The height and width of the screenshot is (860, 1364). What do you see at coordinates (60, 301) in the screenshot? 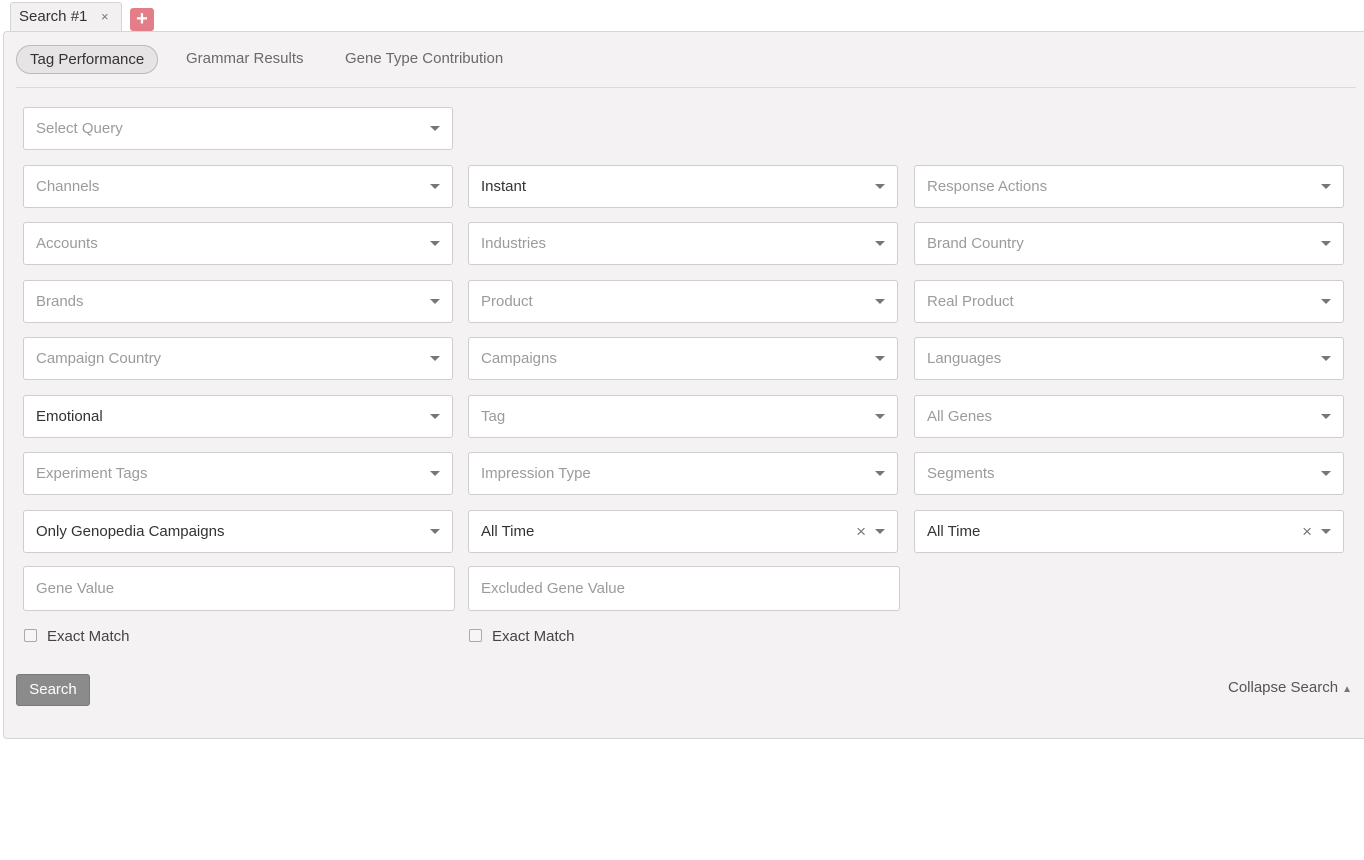
I see `dropdown-label: Brands` at bounding box center [60, 301].